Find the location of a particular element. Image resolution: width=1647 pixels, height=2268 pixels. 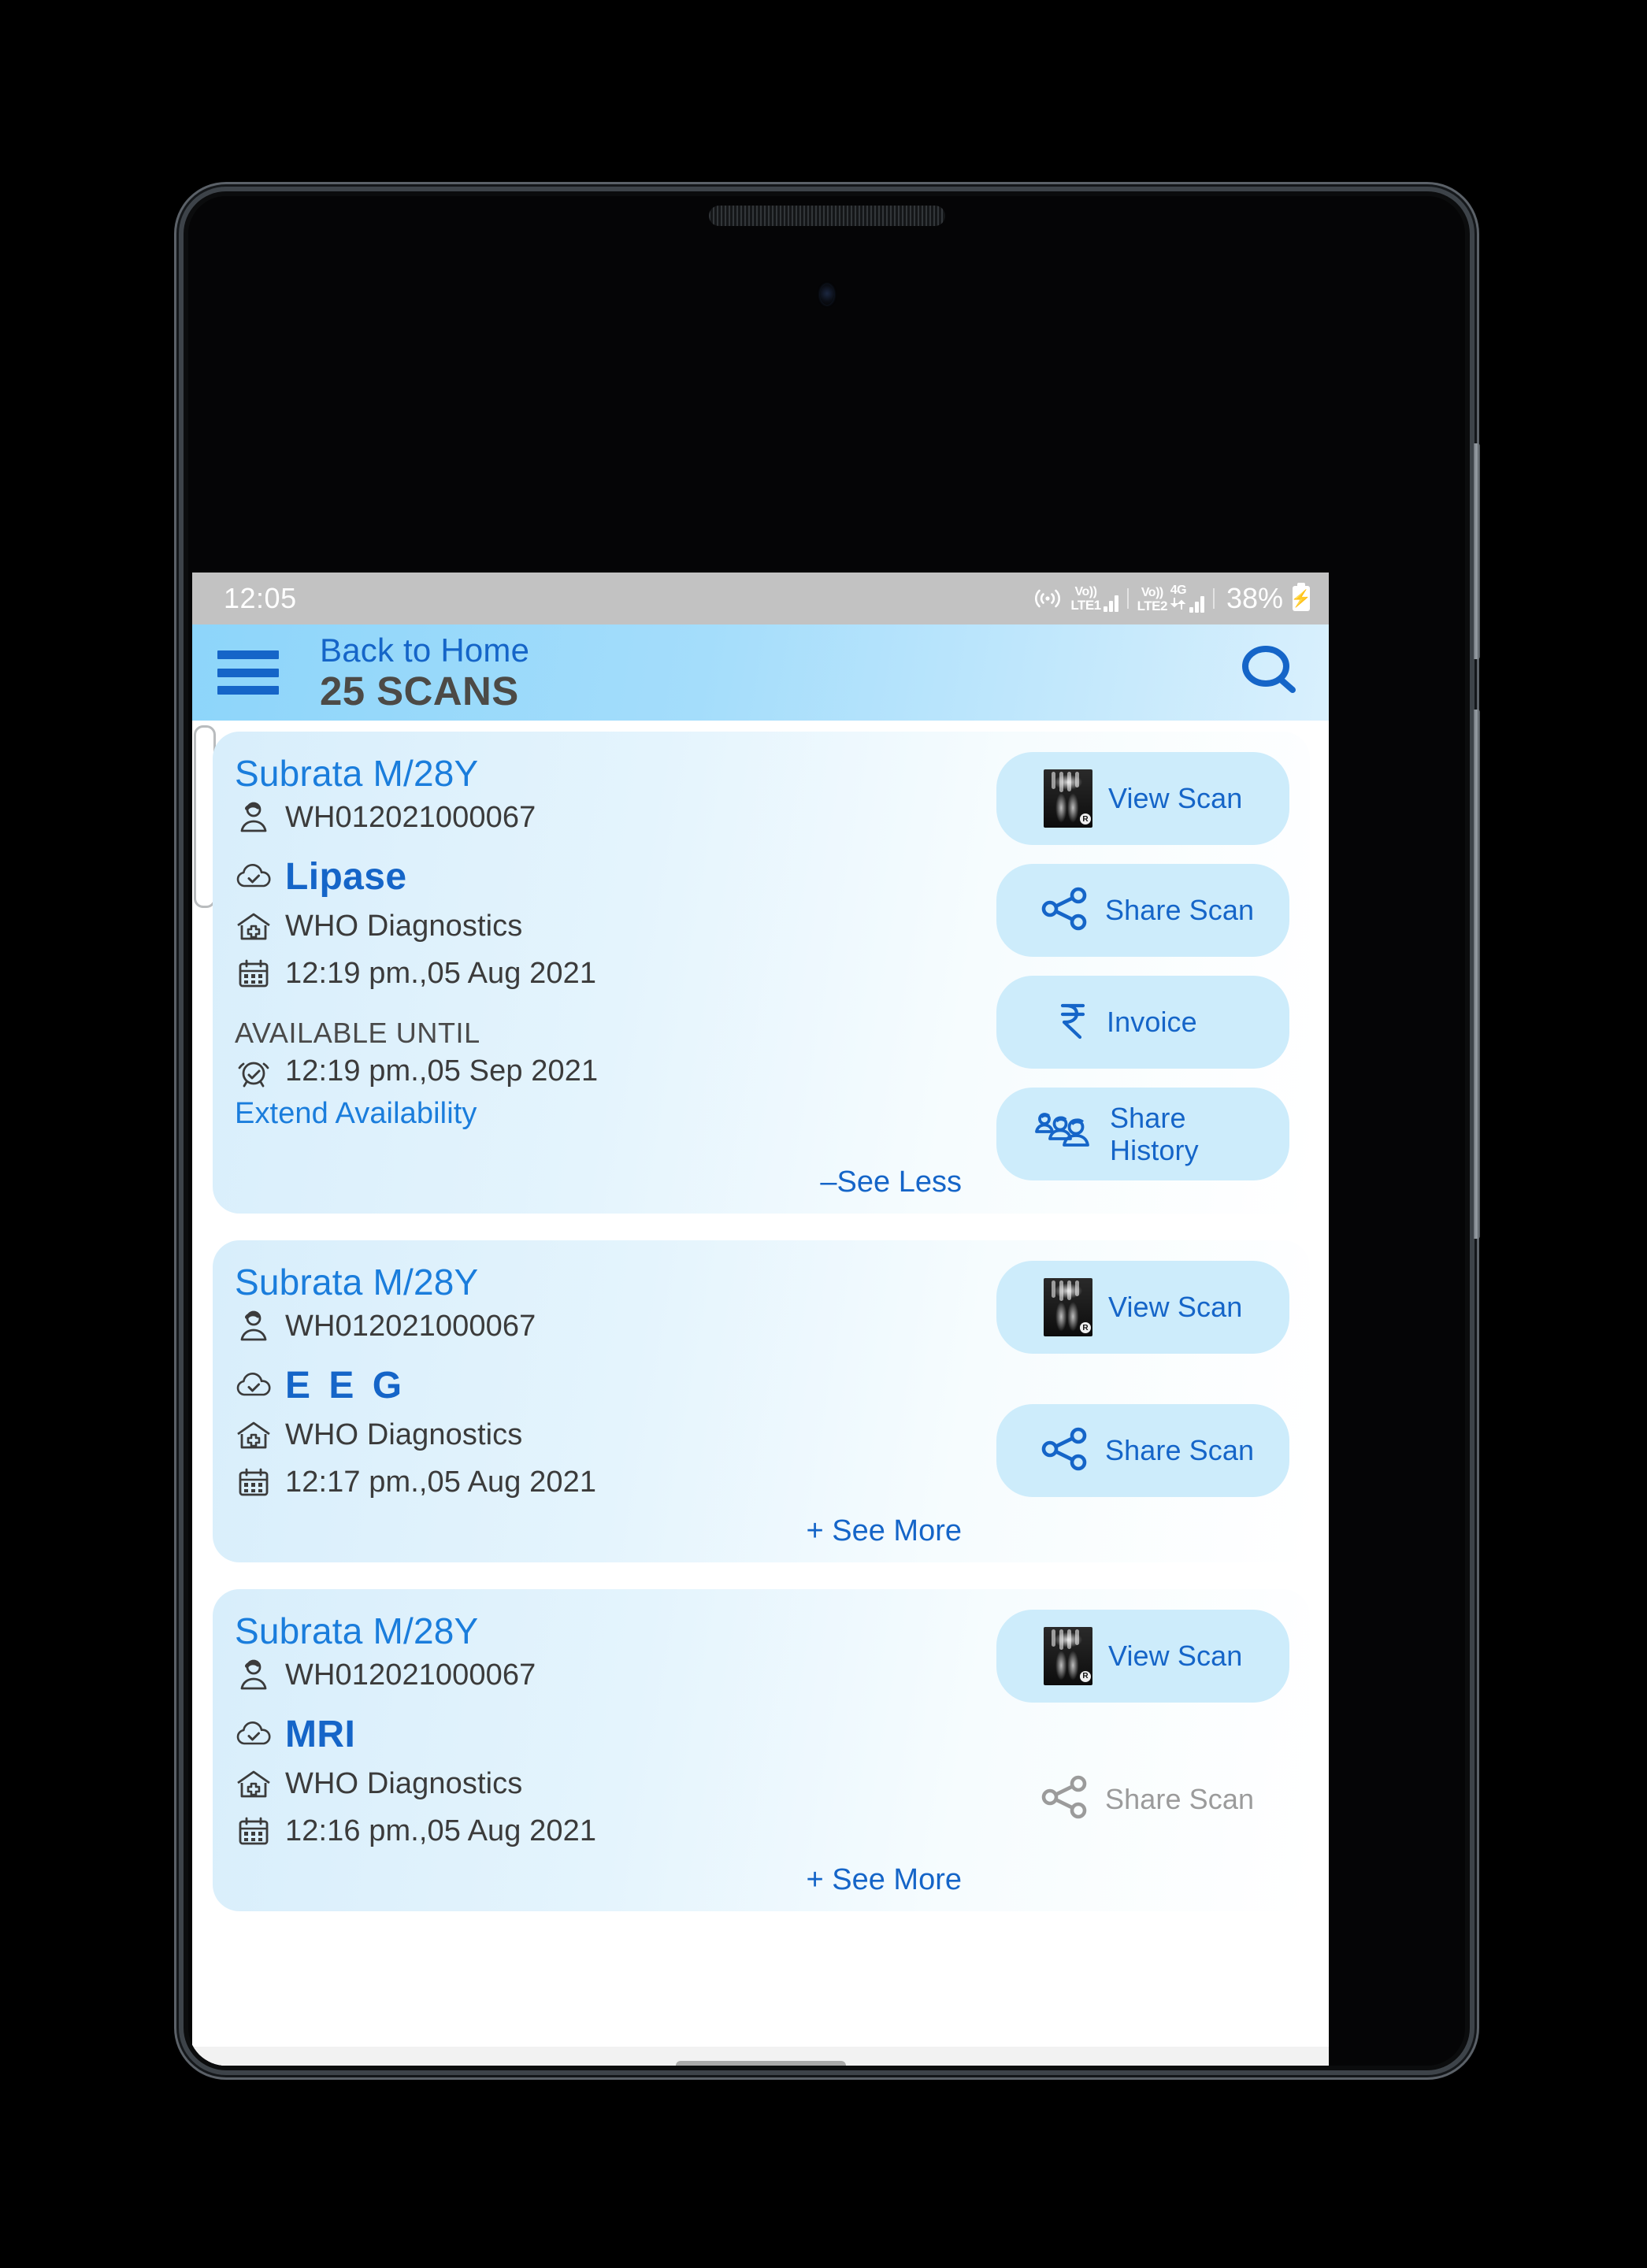

scan-card-actions: View Scan Share Scan is located at coordinates (1142, 975).